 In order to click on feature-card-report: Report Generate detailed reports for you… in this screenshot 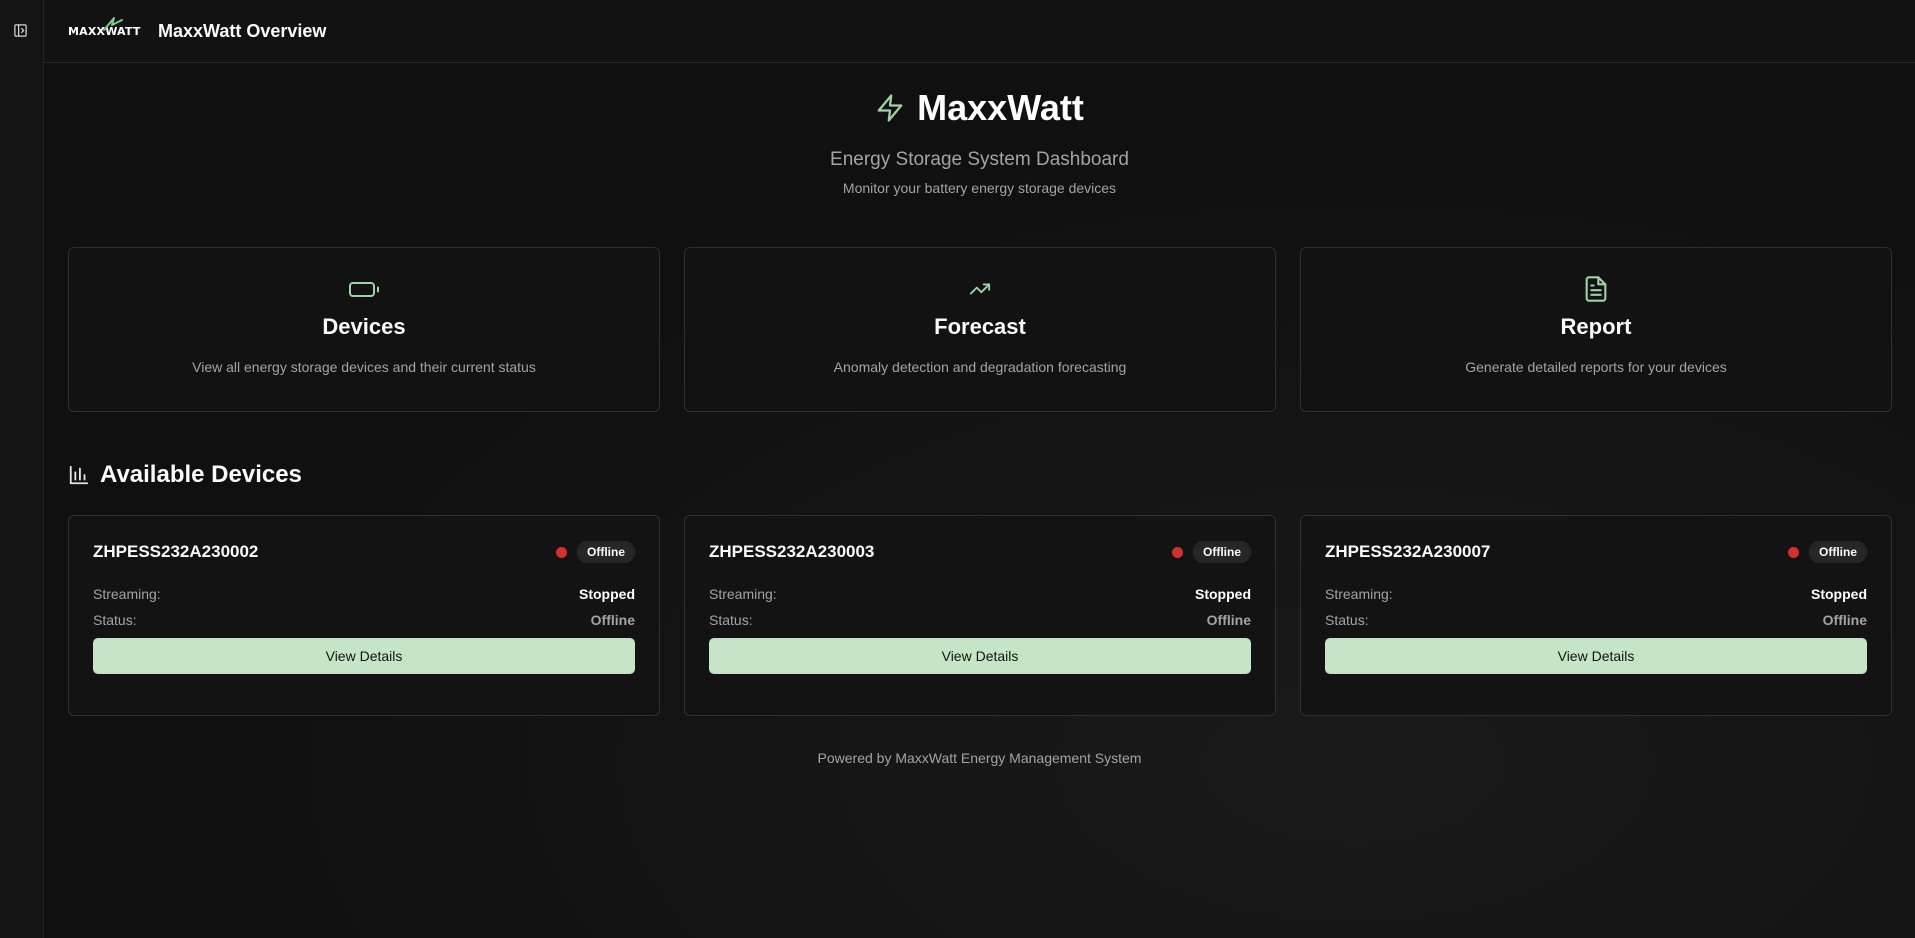, I will do `click(1596, 329)`.